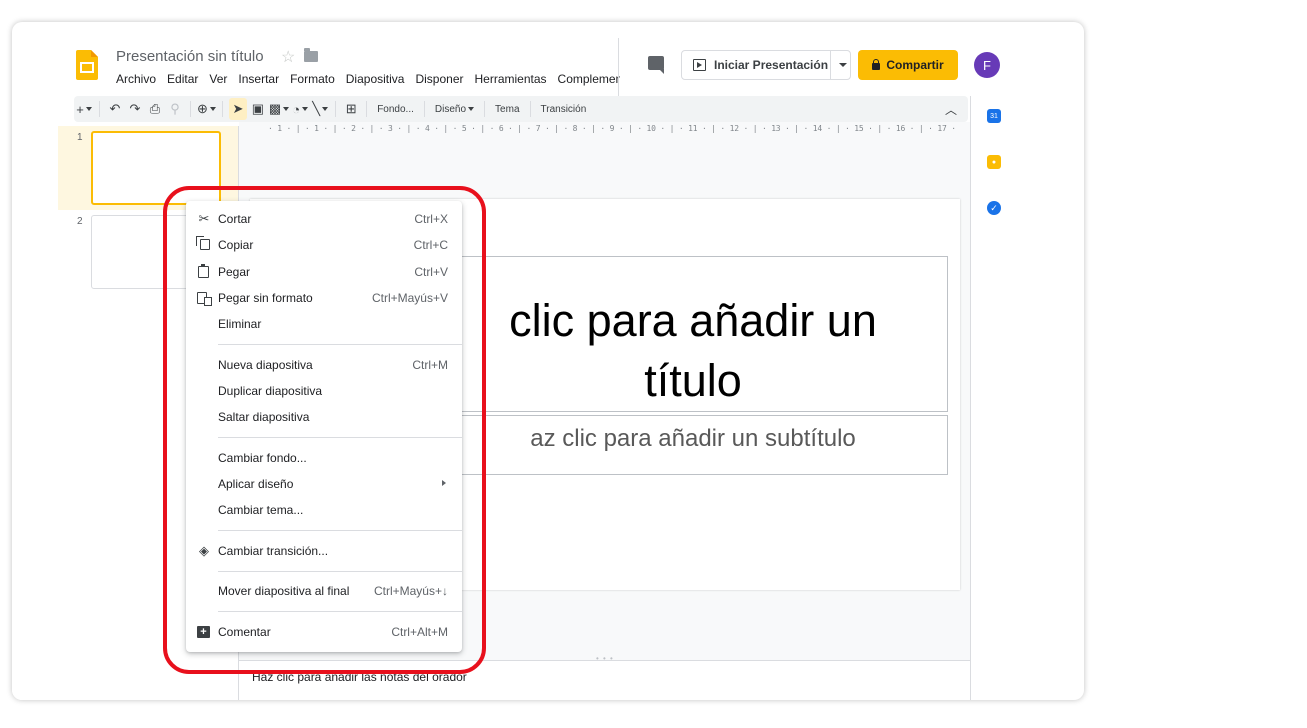  What do you see at coordinates (270, 391) in the screenshot?
I see `menu-item-label: Duplicar diapositiva` at bounding box center [270, 391].